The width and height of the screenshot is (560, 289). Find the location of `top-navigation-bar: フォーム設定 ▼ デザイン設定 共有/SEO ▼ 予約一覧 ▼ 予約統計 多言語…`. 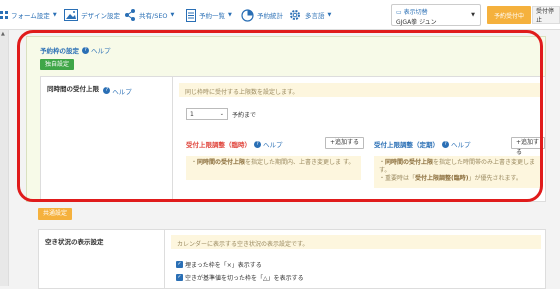

top-navigation-bar: フォーム設定 ▼ デザイン設定 共有/SEO ▼ 予約一覧 ▼ 予約統計 多言語… is located at coordinates (280, 15).